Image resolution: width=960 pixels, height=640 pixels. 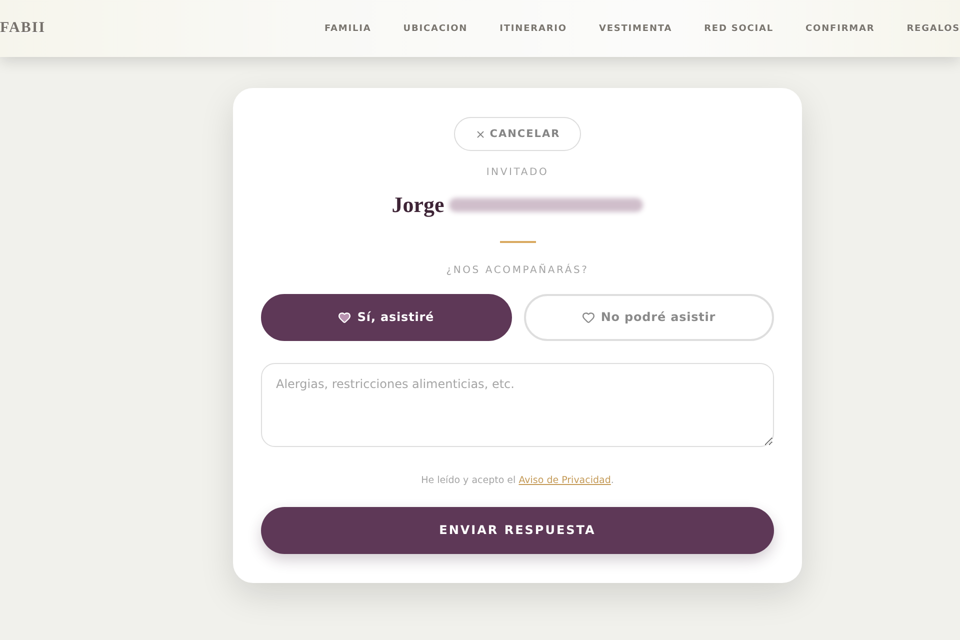 I want to click on guest-label: INVITADO, so click(x=517, y=173).